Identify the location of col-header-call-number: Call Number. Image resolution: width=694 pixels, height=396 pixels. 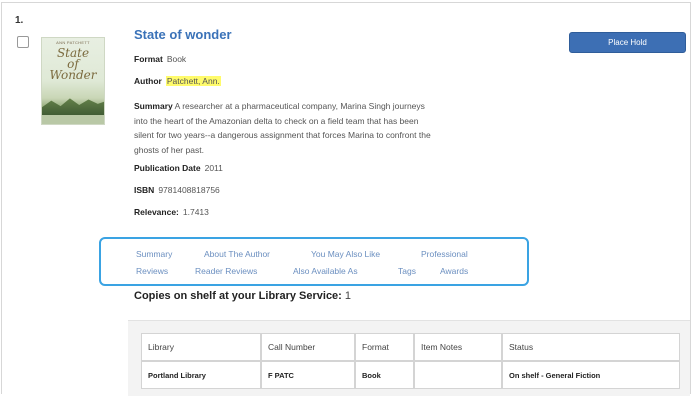
(308, 347).